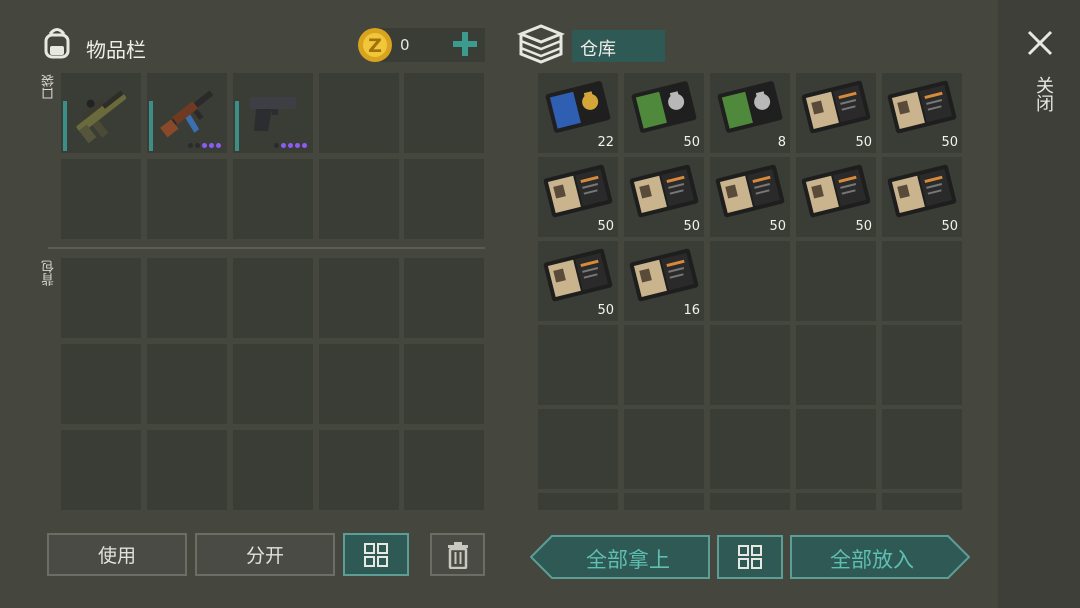 This screenshot has width=1080, height=608. I want to click on take-all-label: 全部拿上, so click(628, 560).